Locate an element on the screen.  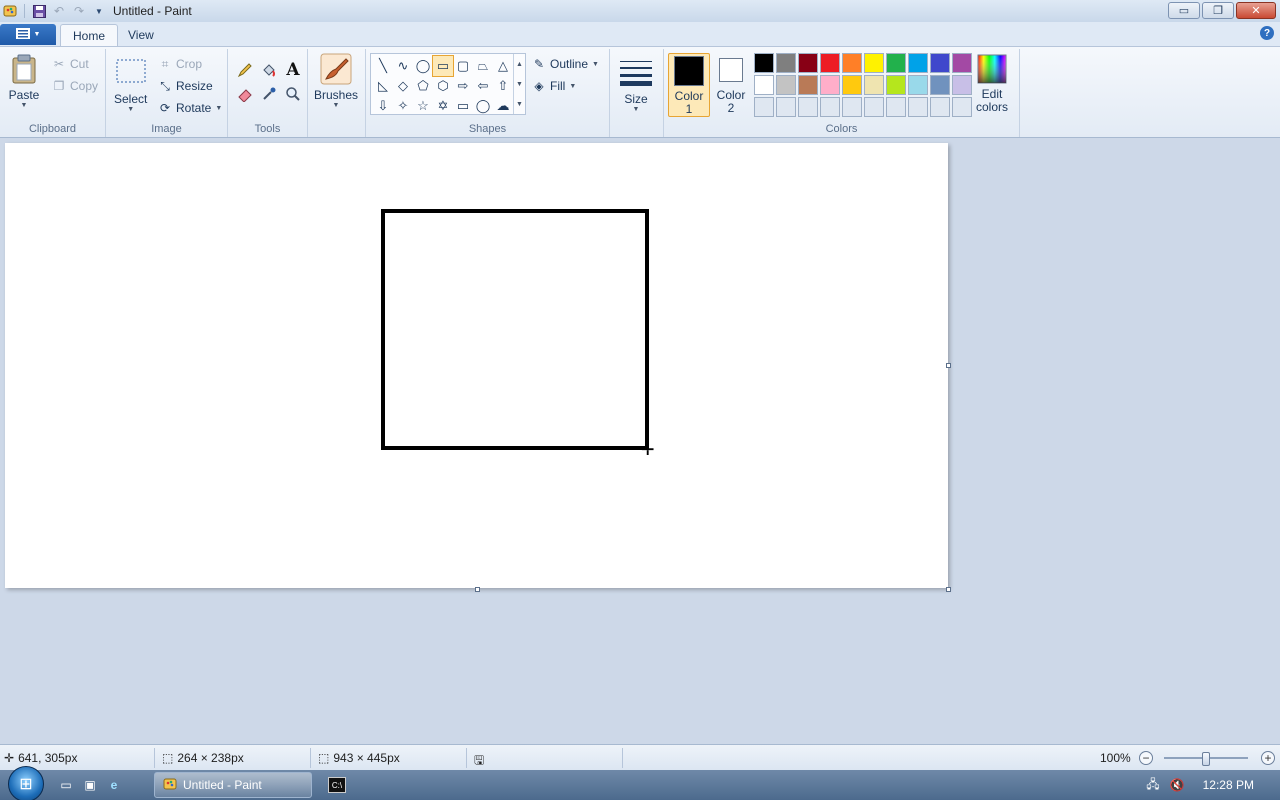
canvas-resize-handle-bottom is located at coordinates (477, 589).